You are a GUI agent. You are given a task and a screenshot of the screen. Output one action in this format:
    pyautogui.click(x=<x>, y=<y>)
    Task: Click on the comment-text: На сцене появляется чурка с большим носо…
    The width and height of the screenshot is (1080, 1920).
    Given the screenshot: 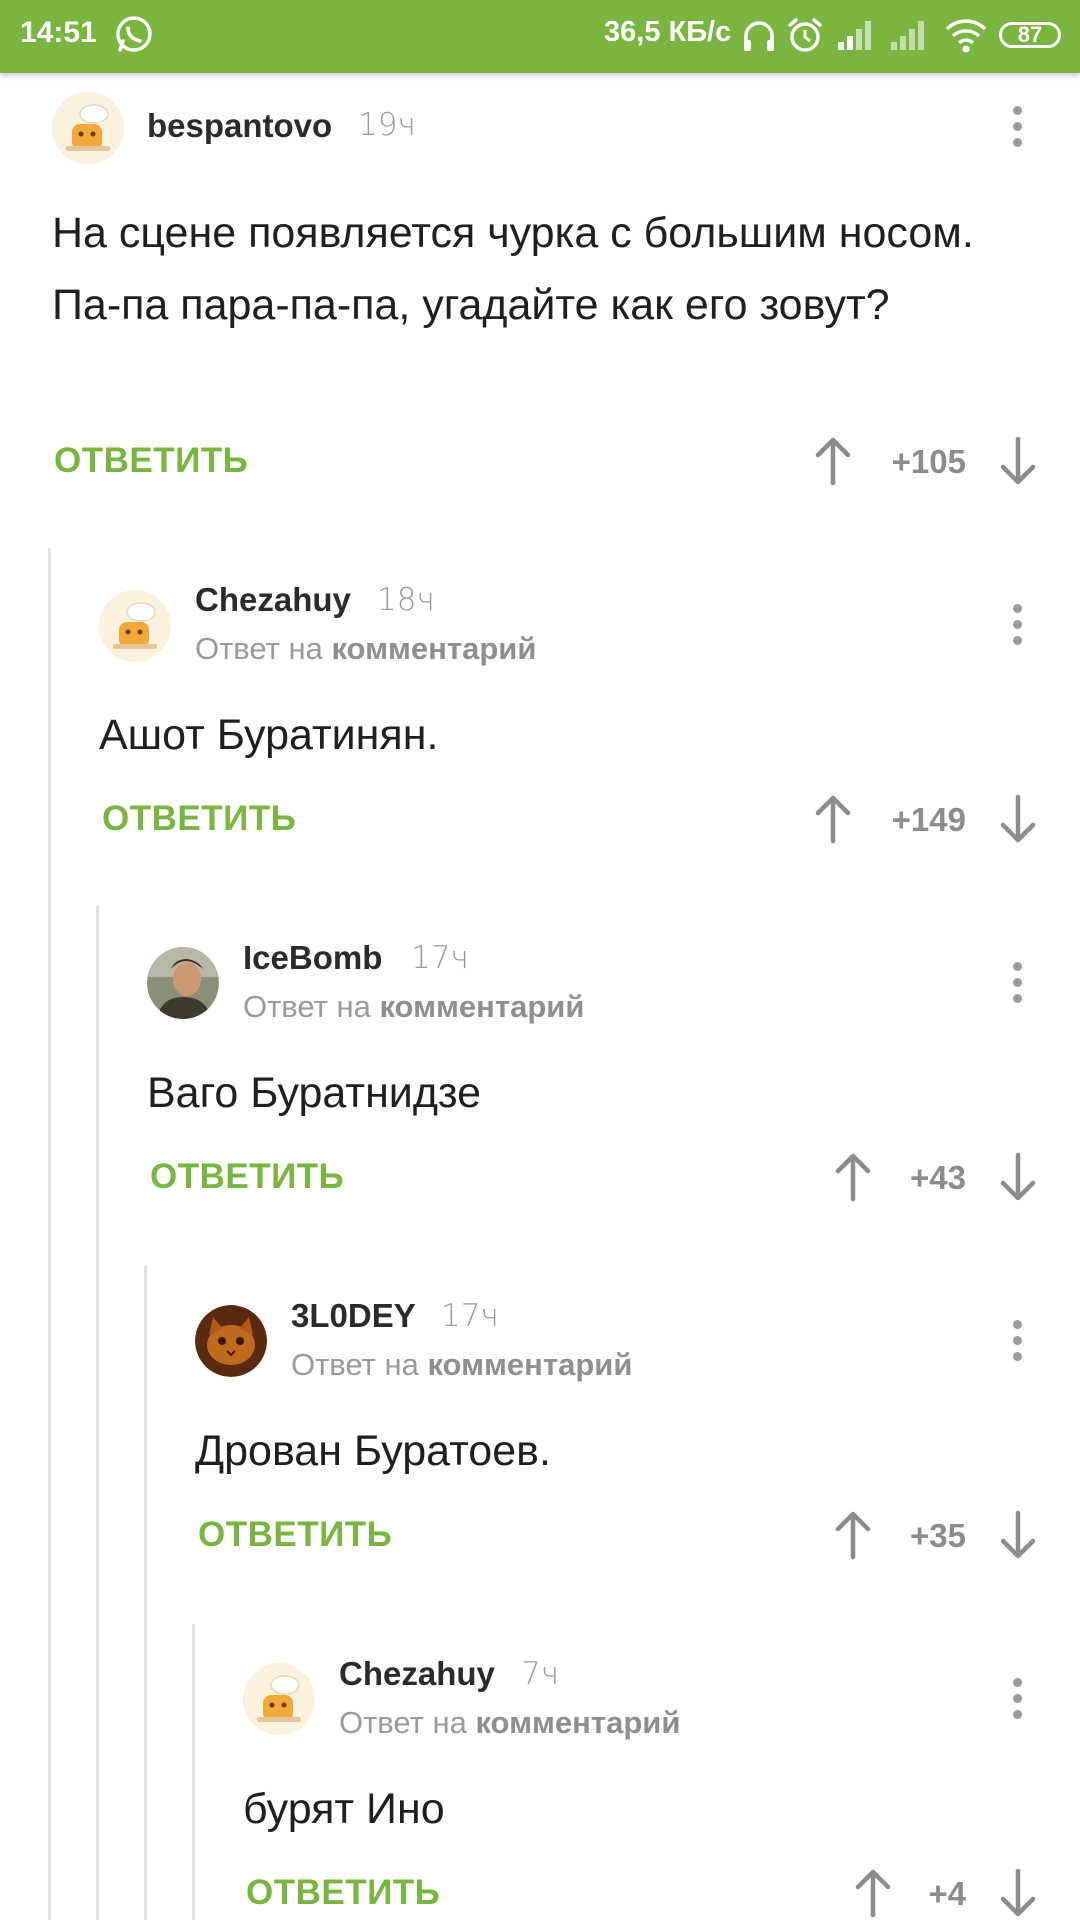 What is the action you would take?
    pyautogui.click(x=513, y=269)
    